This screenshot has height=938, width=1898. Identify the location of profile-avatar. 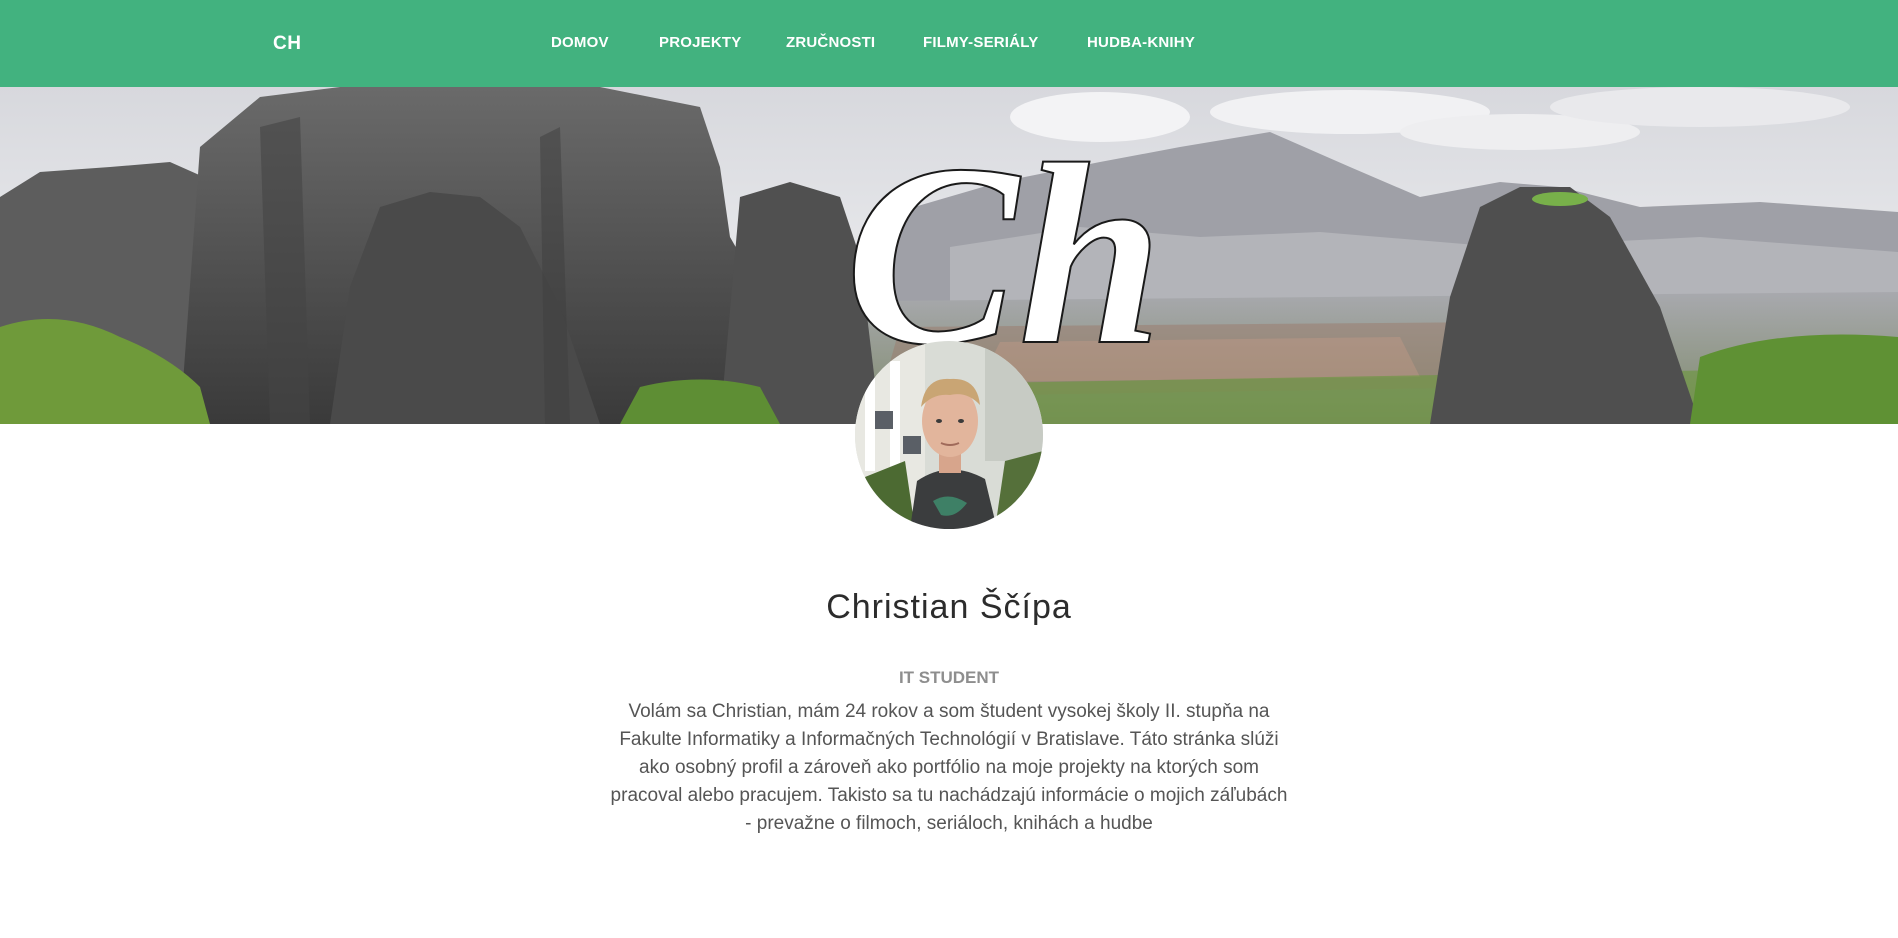
(949, 435).